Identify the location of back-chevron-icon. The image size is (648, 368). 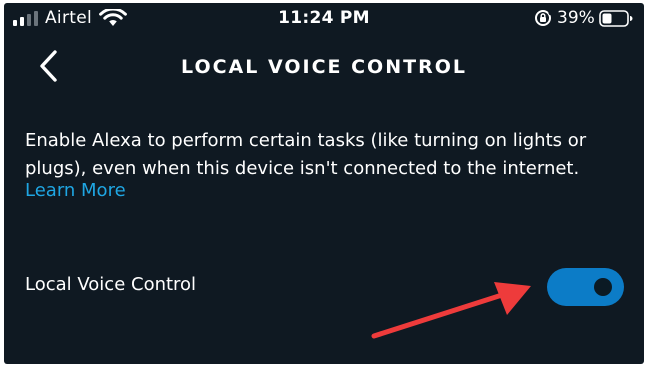
(48, 66).